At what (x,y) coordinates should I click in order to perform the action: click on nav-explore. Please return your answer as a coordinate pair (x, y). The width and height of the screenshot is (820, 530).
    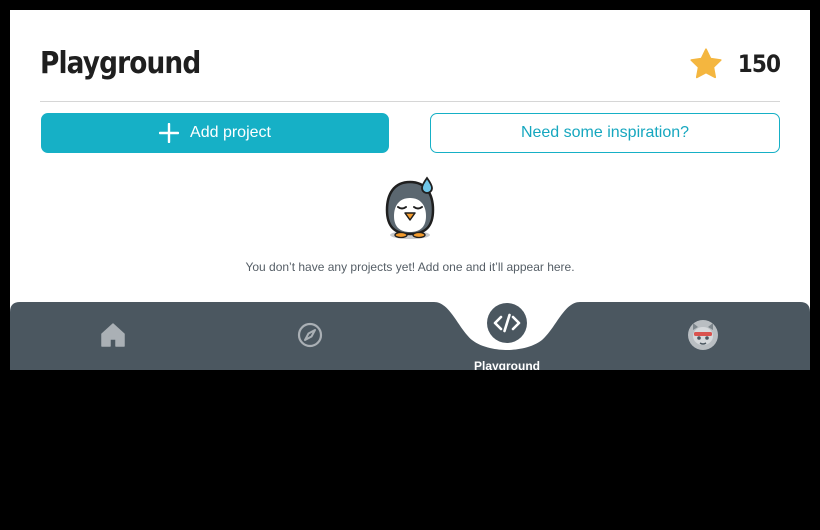
    Looking at the image, I should click on (310, 336).